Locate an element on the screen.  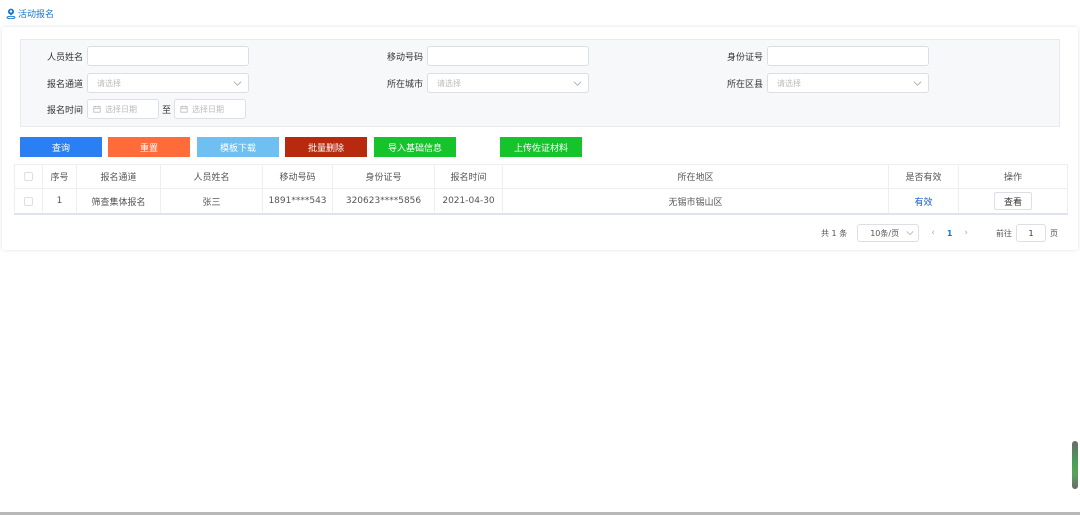
row-name: 张三 is located at coordinates (212, 201).